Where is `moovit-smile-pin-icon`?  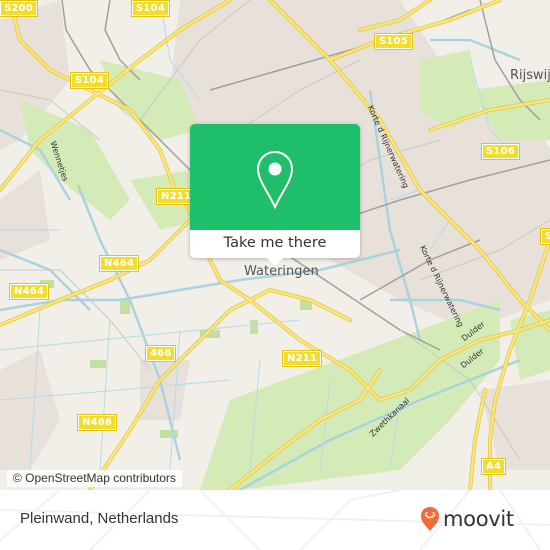 moovit-smile-pin-icon is located at coordinates (430, 519).